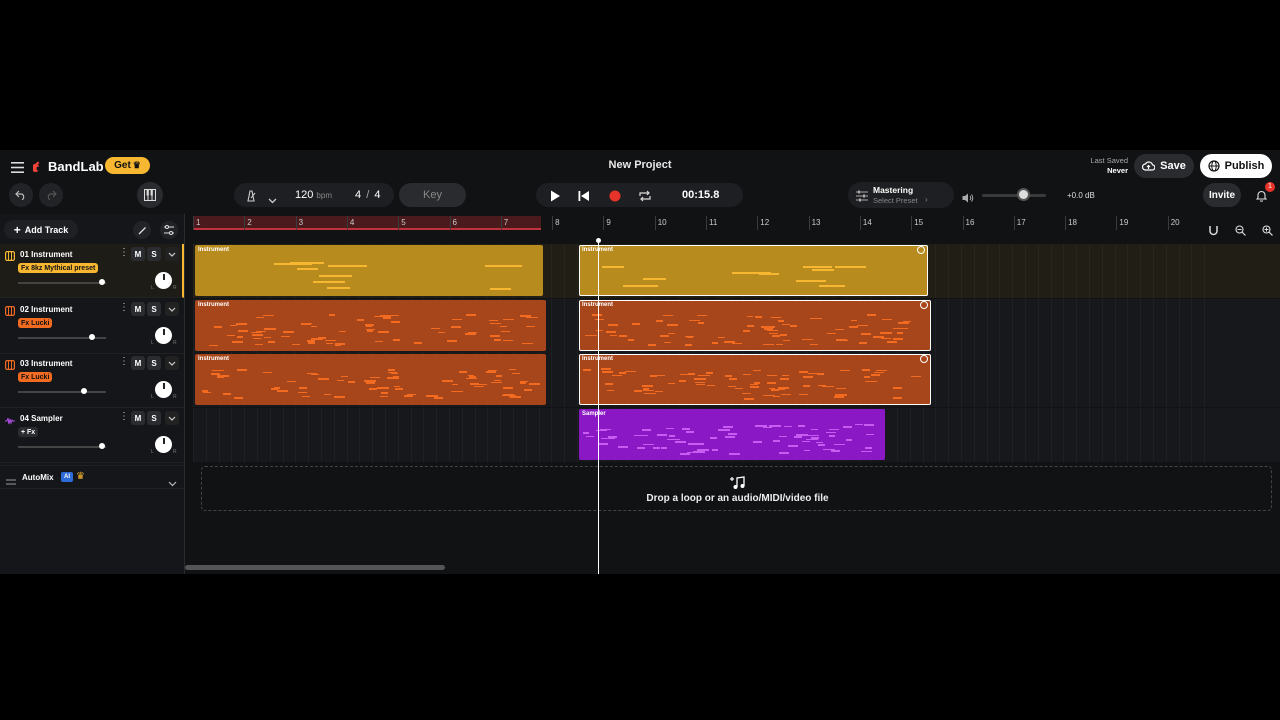 The width and height of the screenshot is (1280, 720). I want to click on cloud-upload-icon, so click(1149, 166).